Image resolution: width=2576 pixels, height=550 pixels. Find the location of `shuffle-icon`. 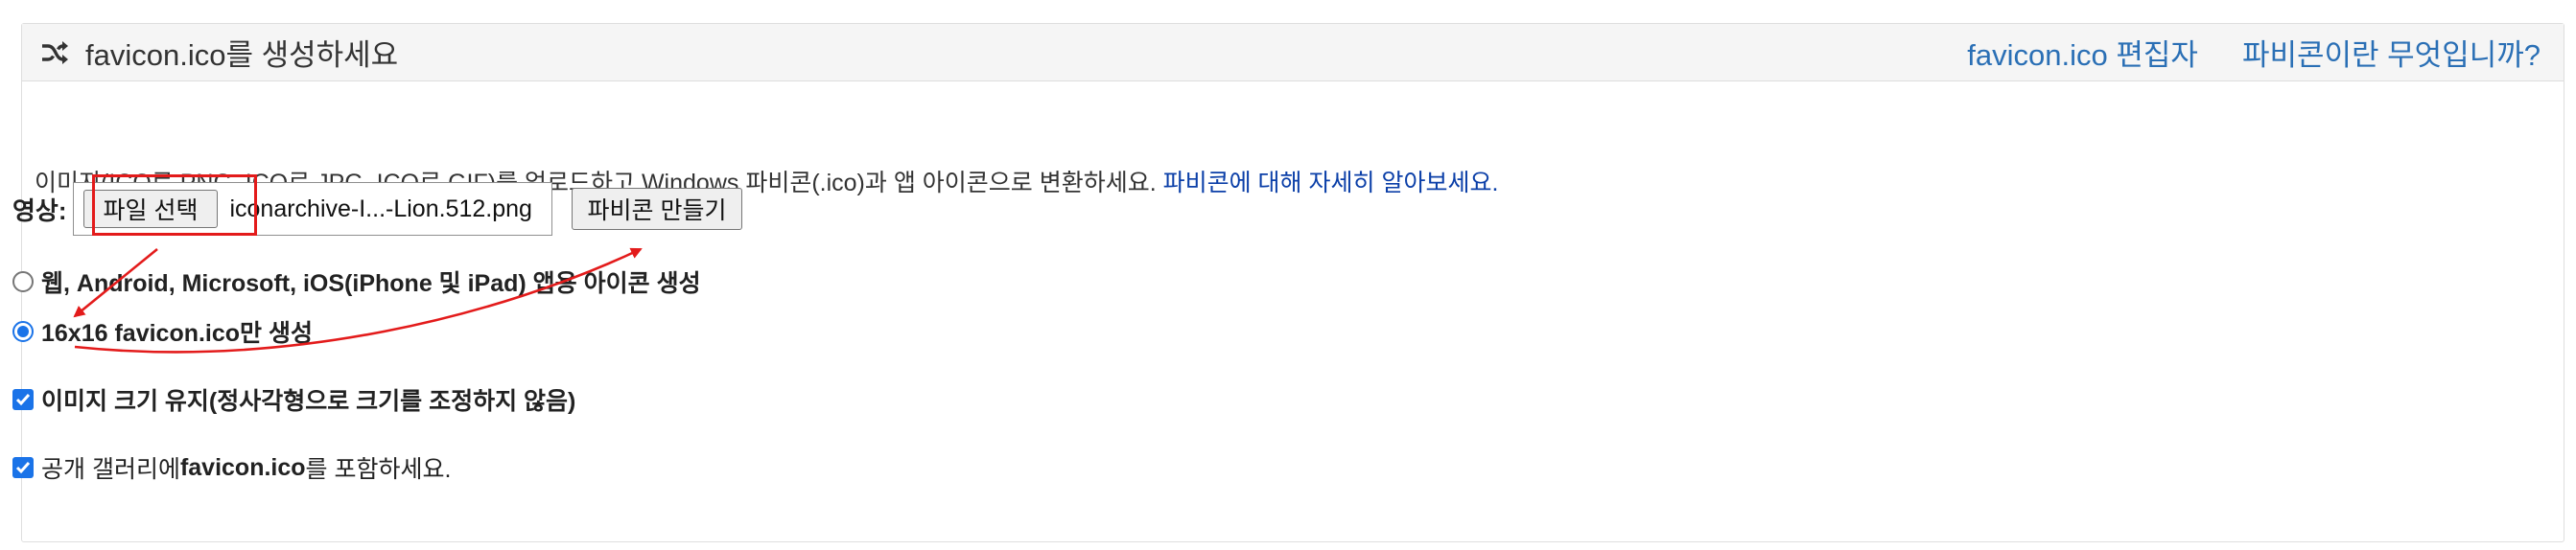

shuffle-icon is located at coordinates (55, 53).